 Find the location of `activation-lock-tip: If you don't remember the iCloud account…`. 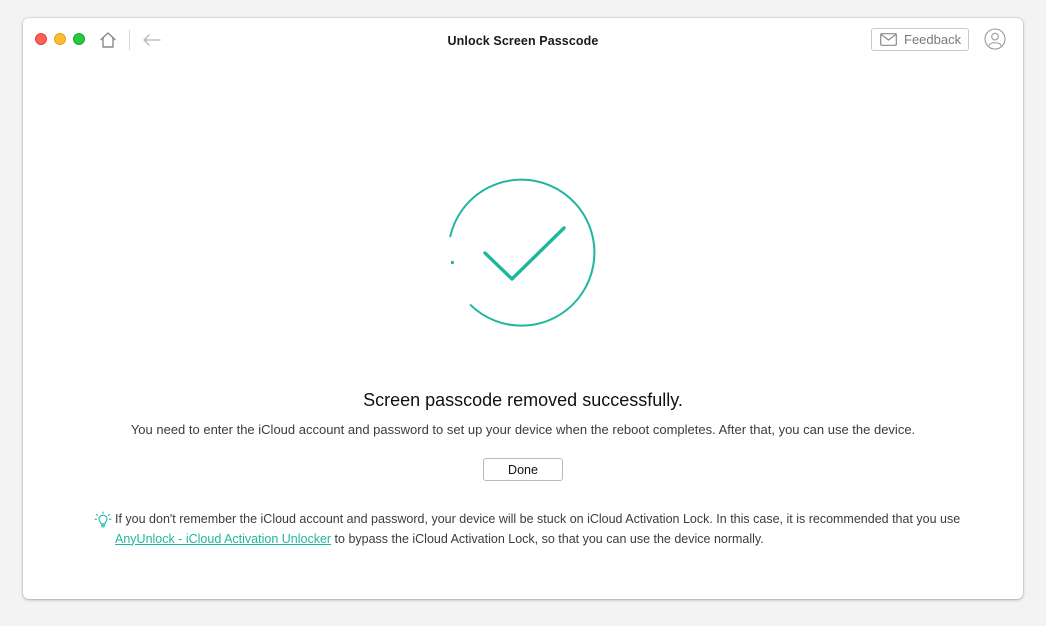

activation-lock-tip: If you don't remember the iCloud account… is located at coordinates (534, 529).